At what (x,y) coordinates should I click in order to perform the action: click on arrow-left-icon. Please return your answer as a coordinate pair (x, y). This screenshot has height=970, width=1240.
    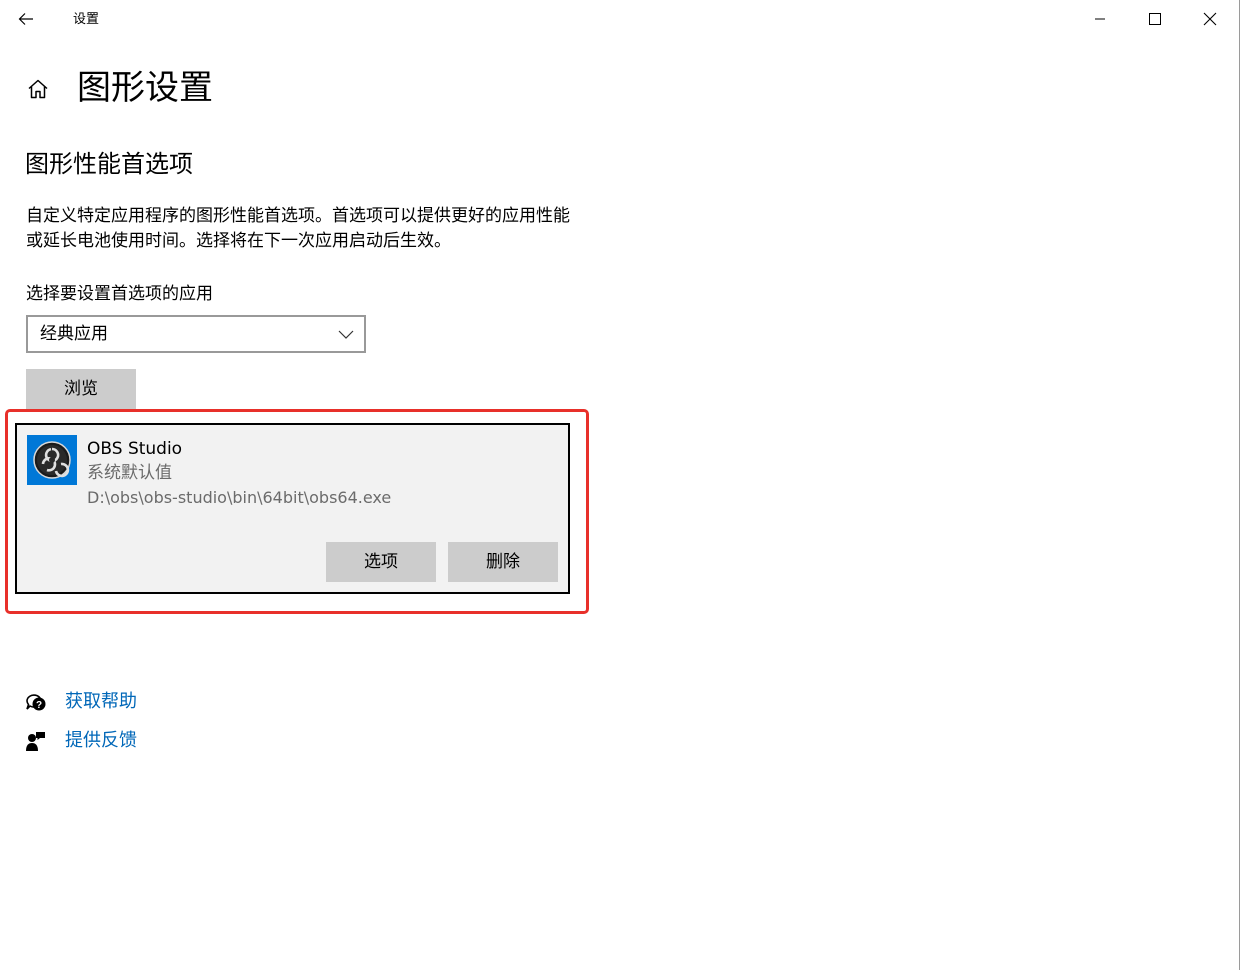
    Looking at the image, I should click on (25, 19).